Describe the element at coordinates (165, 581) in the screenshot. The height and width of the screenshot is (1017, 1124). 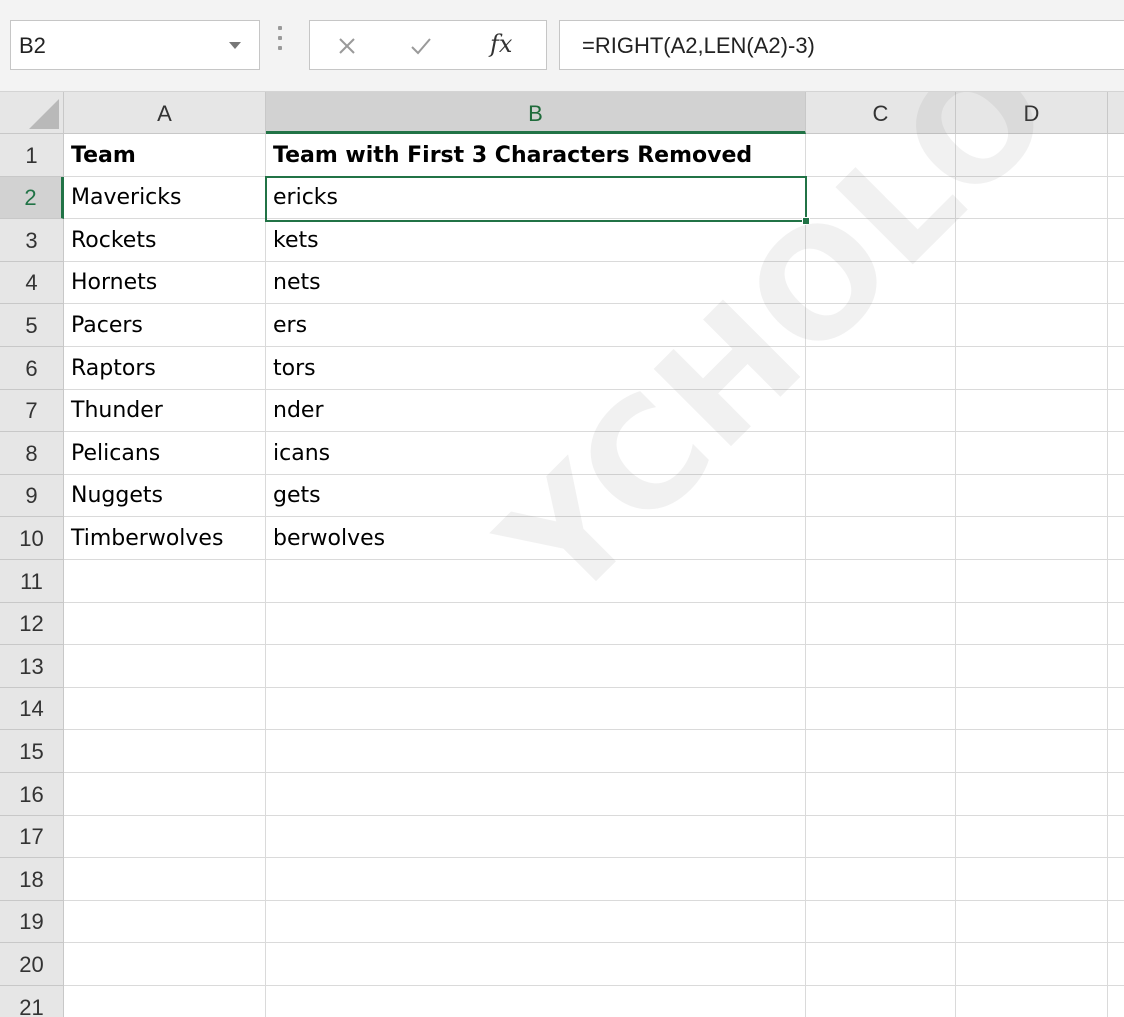
I see `cell-a11` at that location.